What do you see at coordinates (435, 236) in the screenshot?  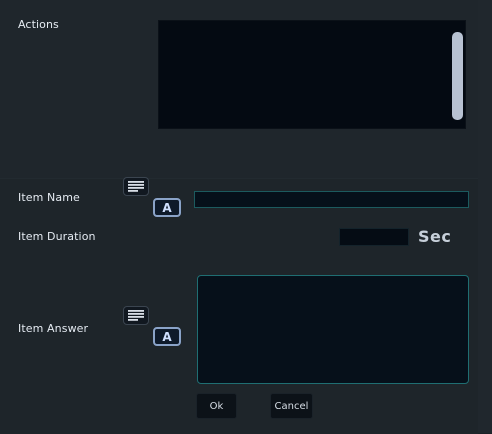 I see `seconds-unit-label: Sec` at bounding box center [435, 236].